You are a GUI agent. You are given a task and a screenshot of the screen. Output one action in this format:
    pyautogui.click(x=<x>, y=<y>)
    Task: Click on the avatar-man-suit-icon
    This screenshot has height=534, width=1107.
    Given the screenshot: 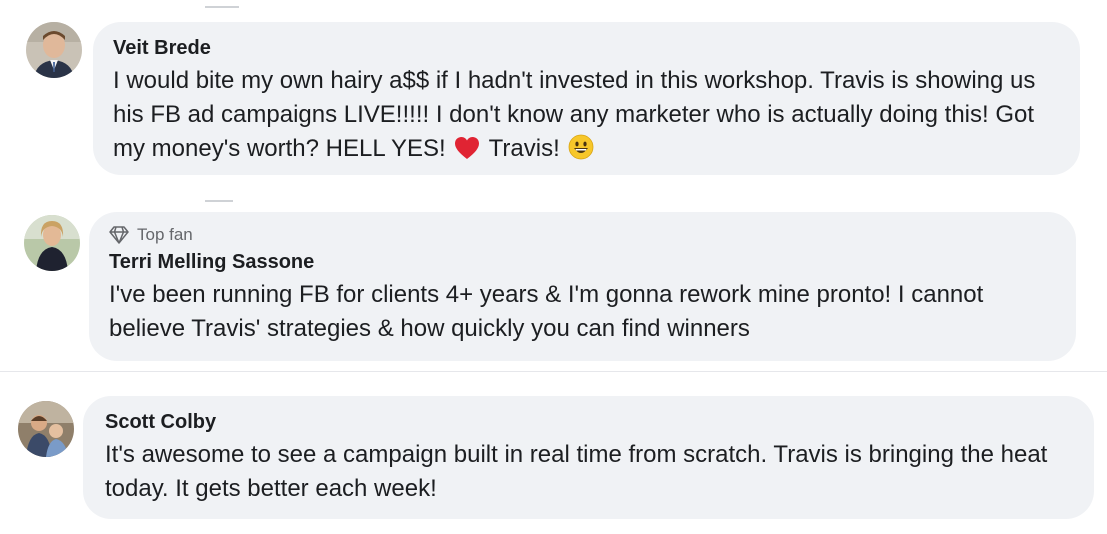 What is the action you would take?
    pyautogui.click(x=54, y=50)
    